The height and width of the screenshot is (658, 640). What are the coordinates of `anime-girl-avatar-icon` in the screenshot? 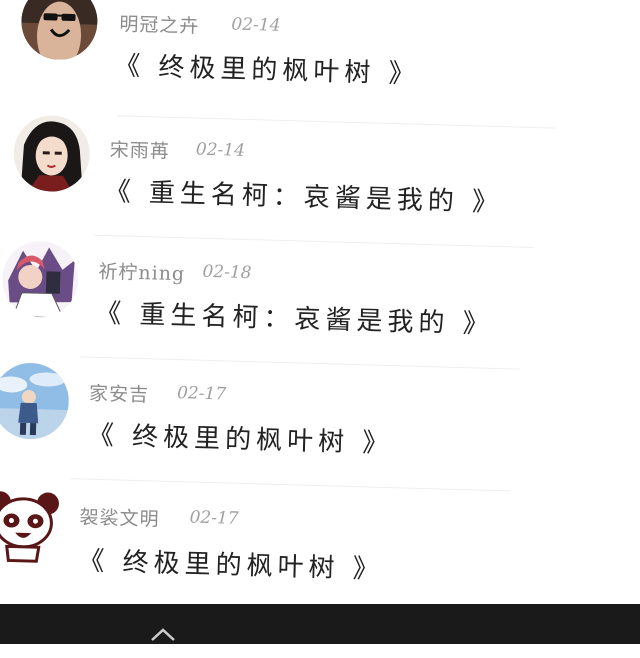 It's located at (51, 153).